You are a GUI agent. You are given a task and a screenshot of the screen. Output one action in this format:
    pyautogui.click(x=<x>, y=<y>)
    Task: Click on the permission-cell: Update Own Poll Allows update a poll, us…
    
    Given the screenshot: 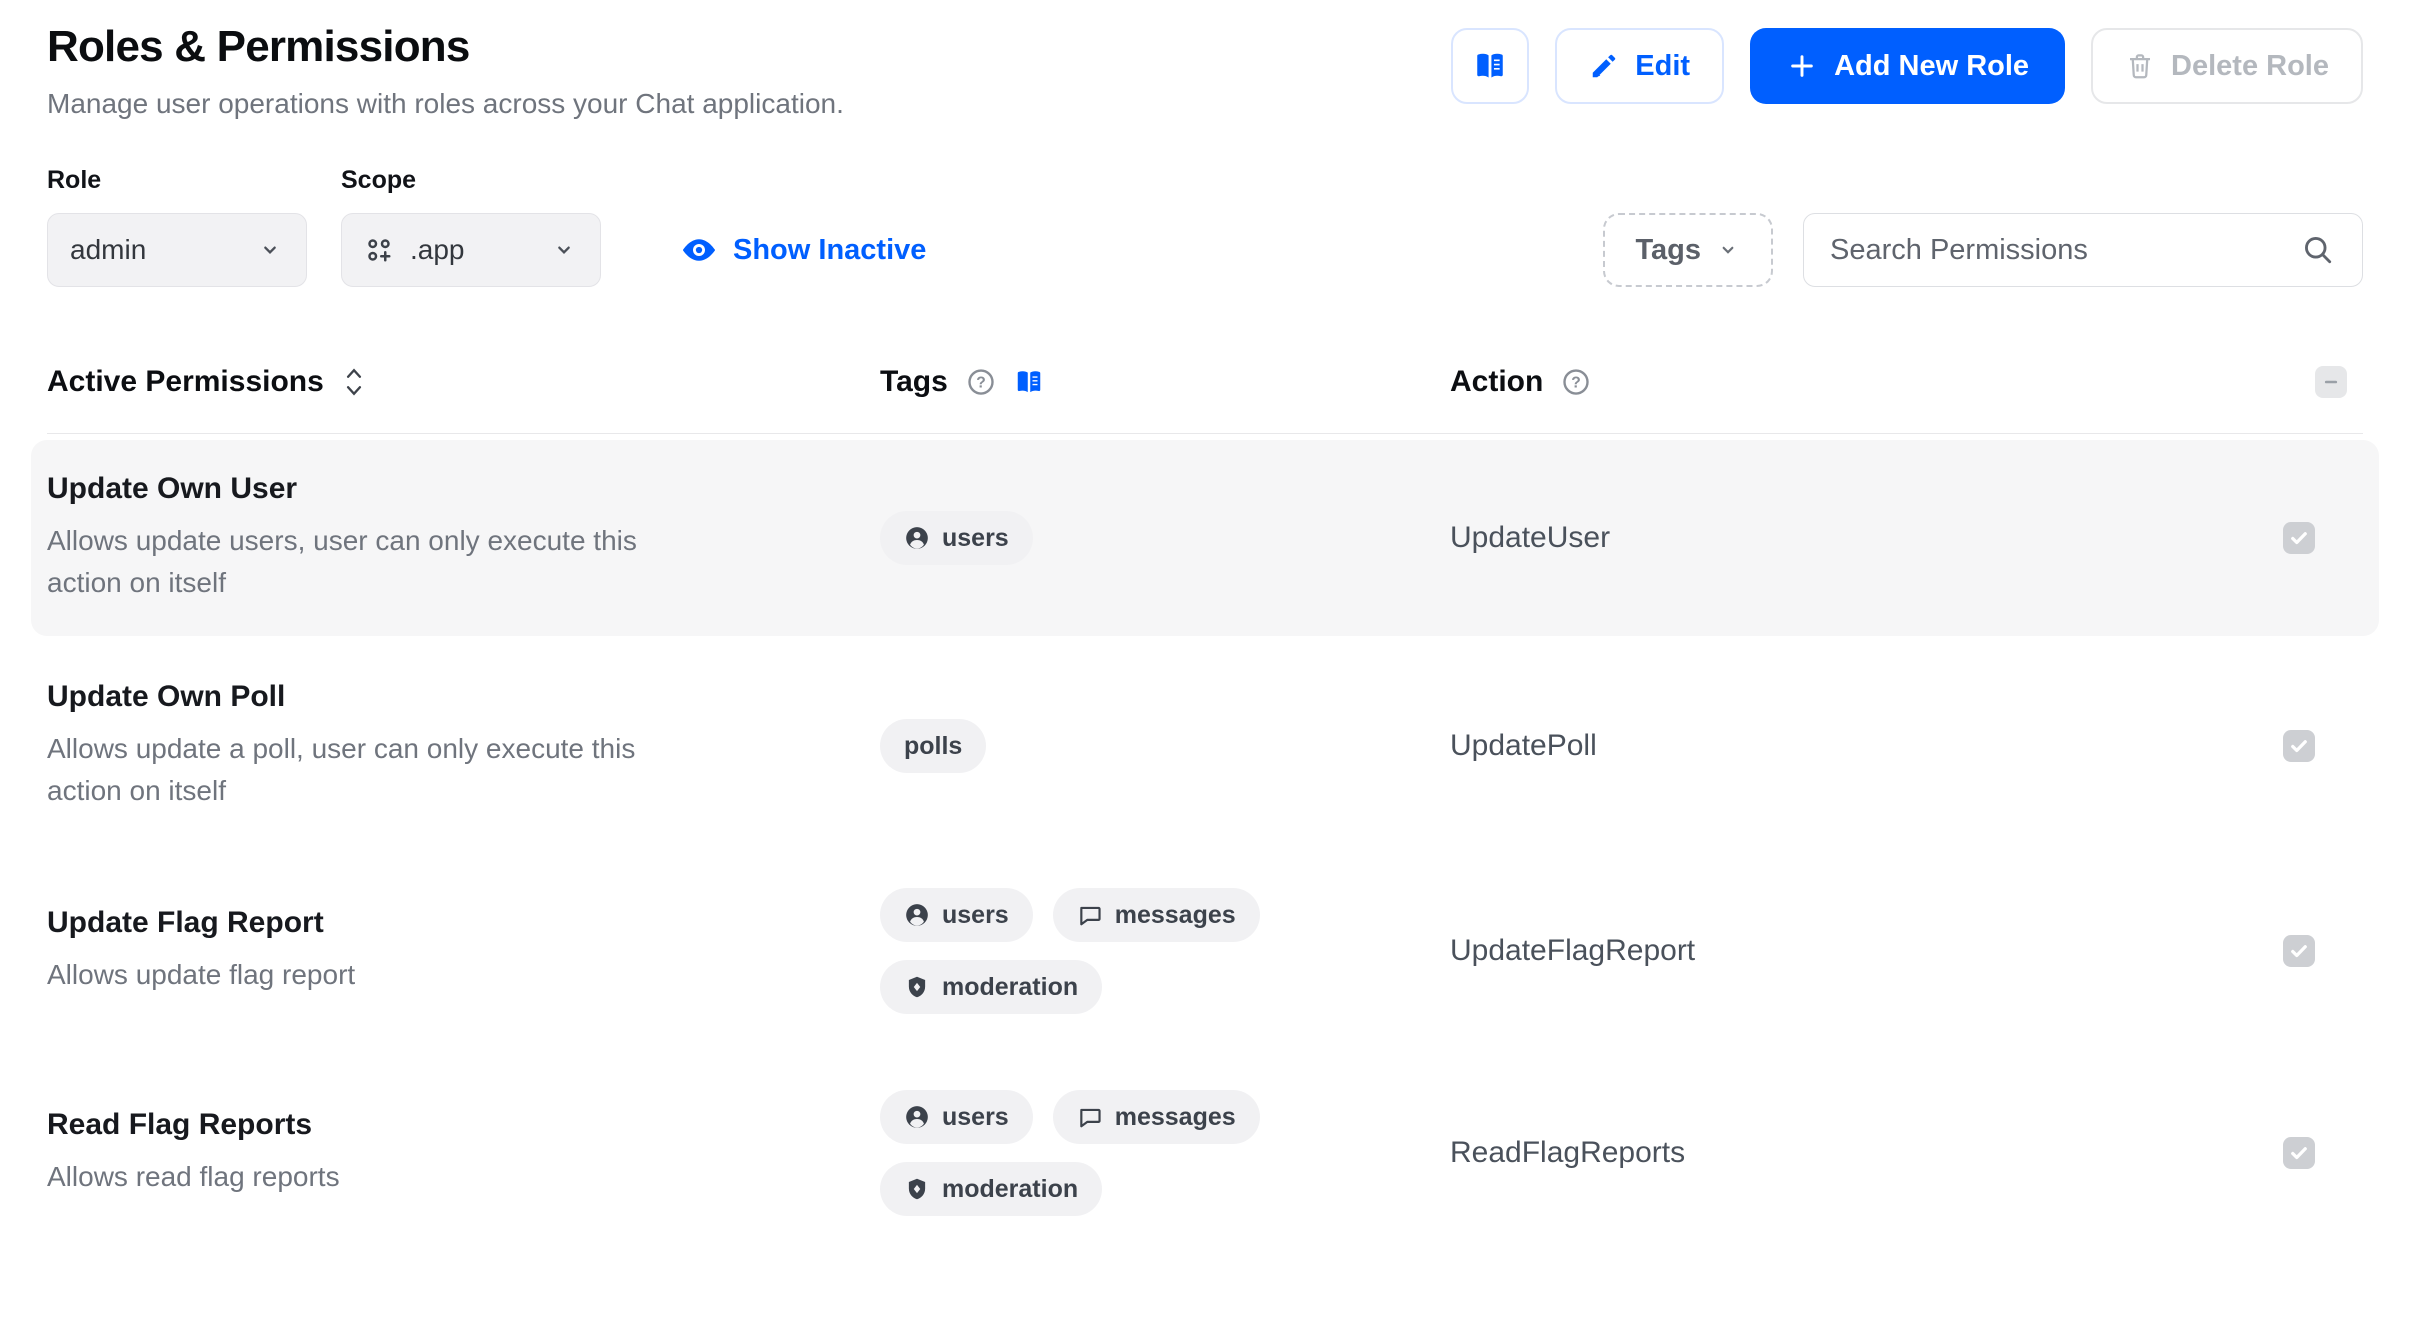 What is the action you would take?
    pyautogui.click(x=463, y=746)
    